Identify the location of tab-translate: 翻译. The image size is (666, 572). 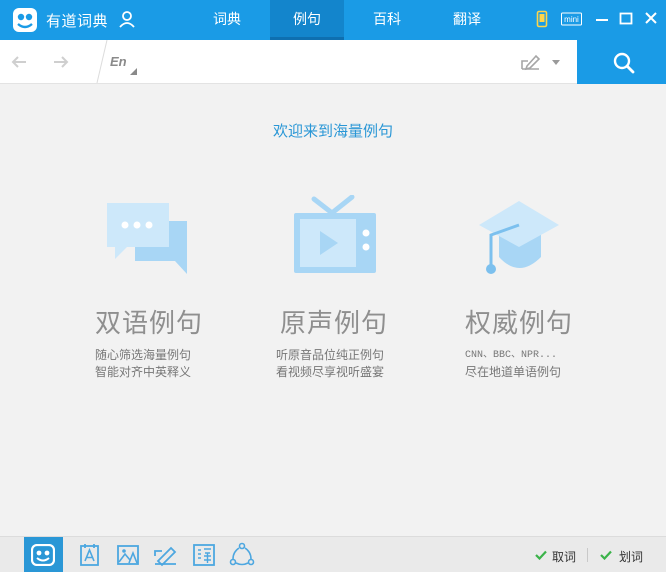
(467, 20).